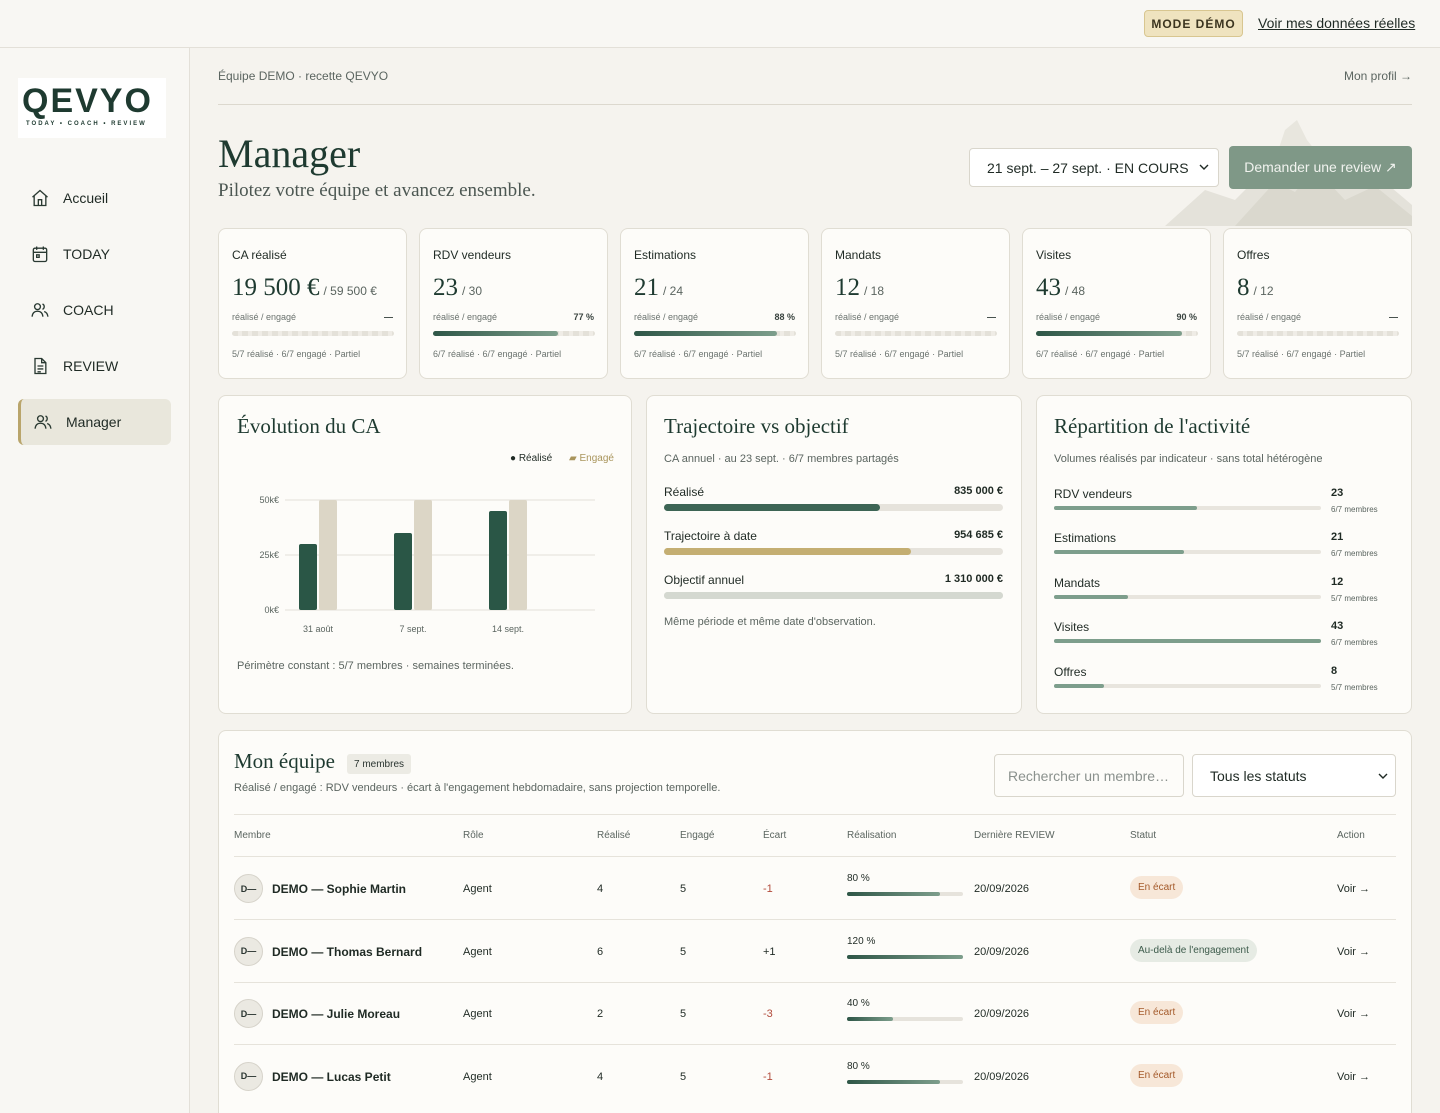  I want to click on member-ecart: -3, so click(768, 1014).